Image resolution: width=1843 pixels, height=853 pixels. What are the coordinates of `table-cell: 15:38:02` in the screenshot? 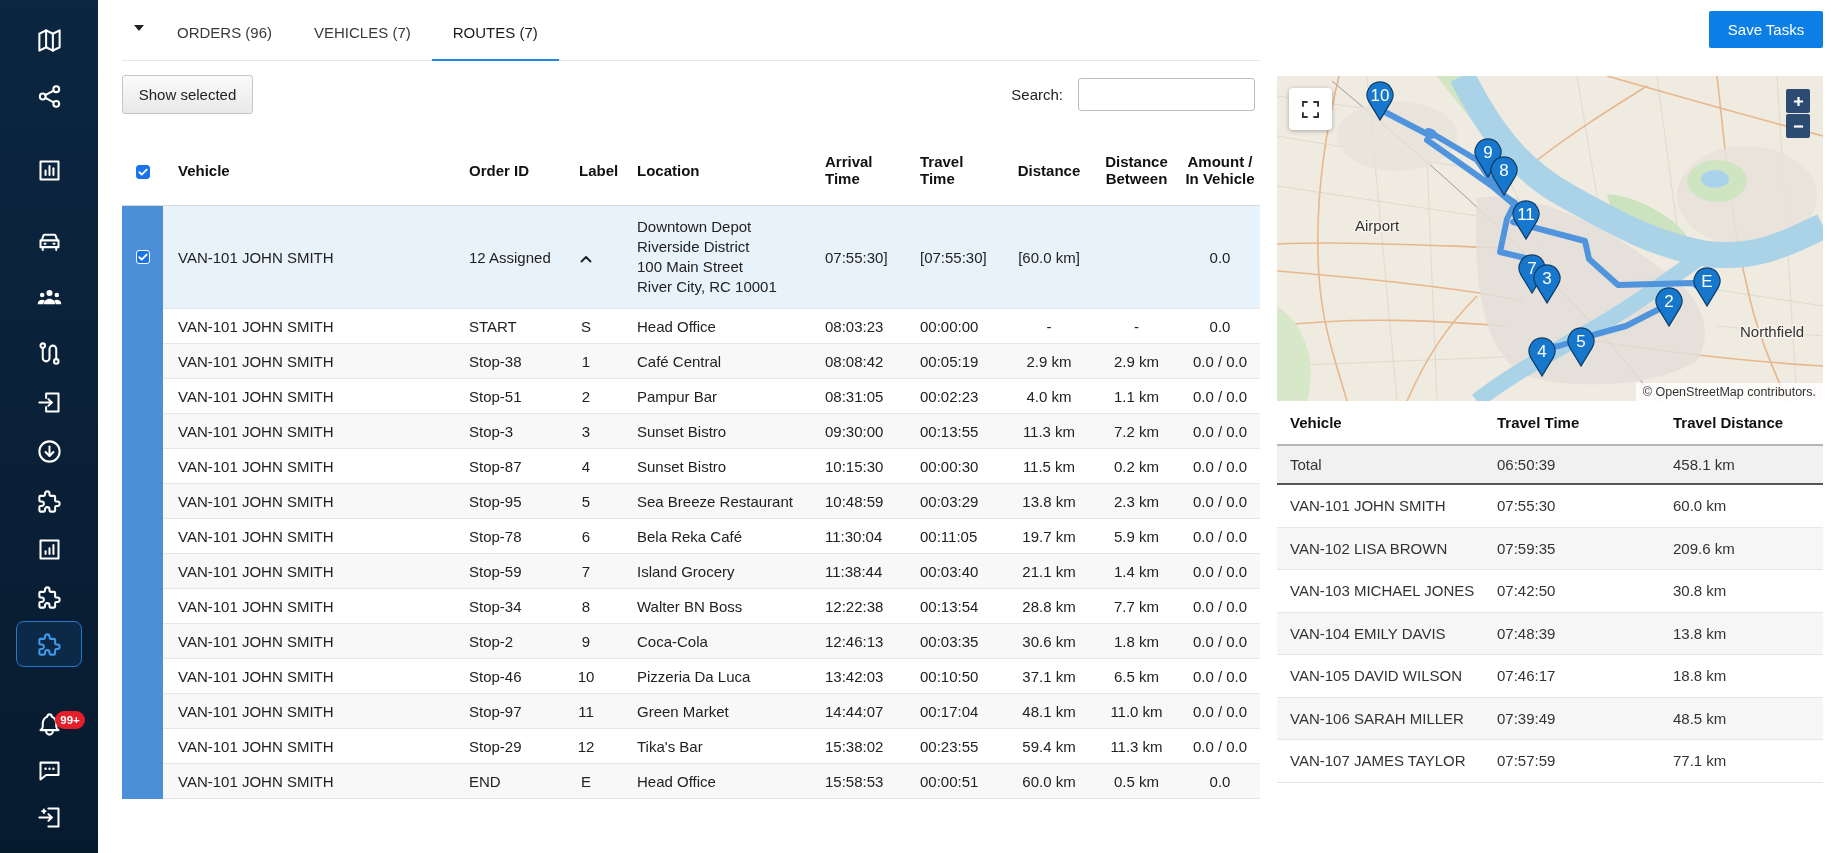 It's located at (862, 746).